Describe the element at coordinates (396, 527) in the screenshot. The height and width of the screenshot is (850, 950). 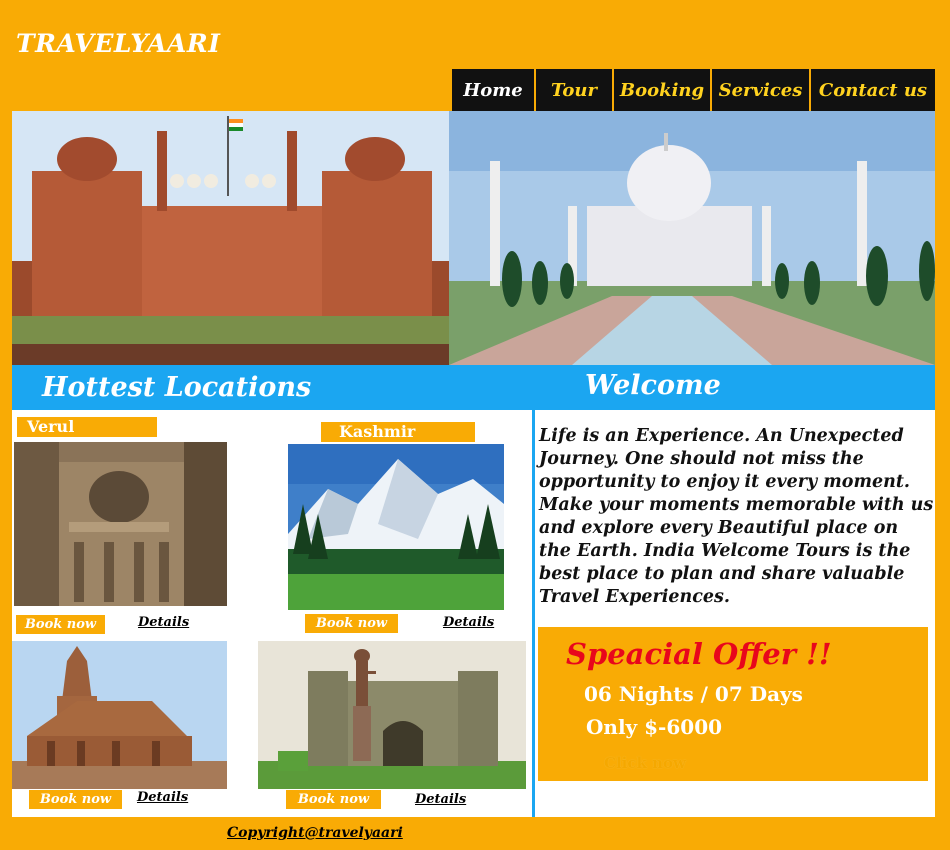
I see `kashmir-mountains-image` at that location.